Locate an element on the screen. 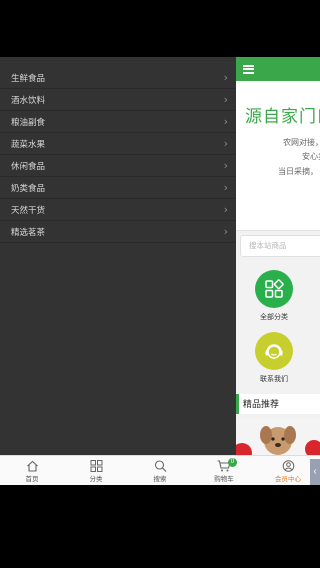  menu-item-label: 粮油副食 is located at coordinates (28, 121).